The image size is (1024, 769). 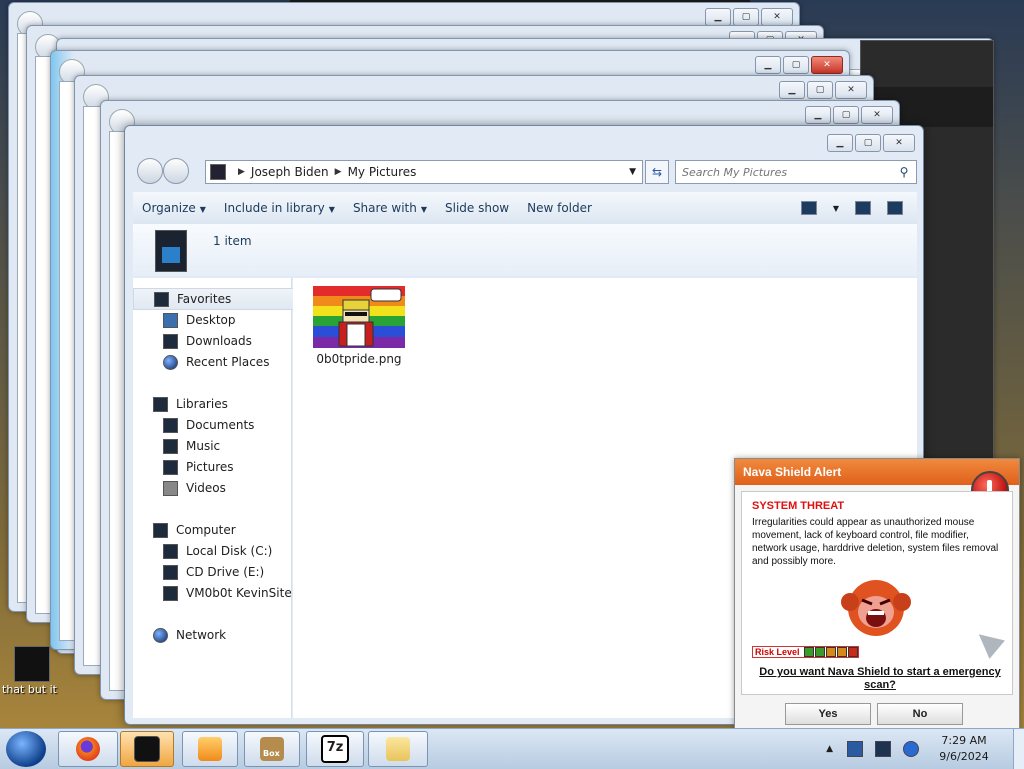 I want to click on nav-computer: Computer, so click(x=184, y=530).